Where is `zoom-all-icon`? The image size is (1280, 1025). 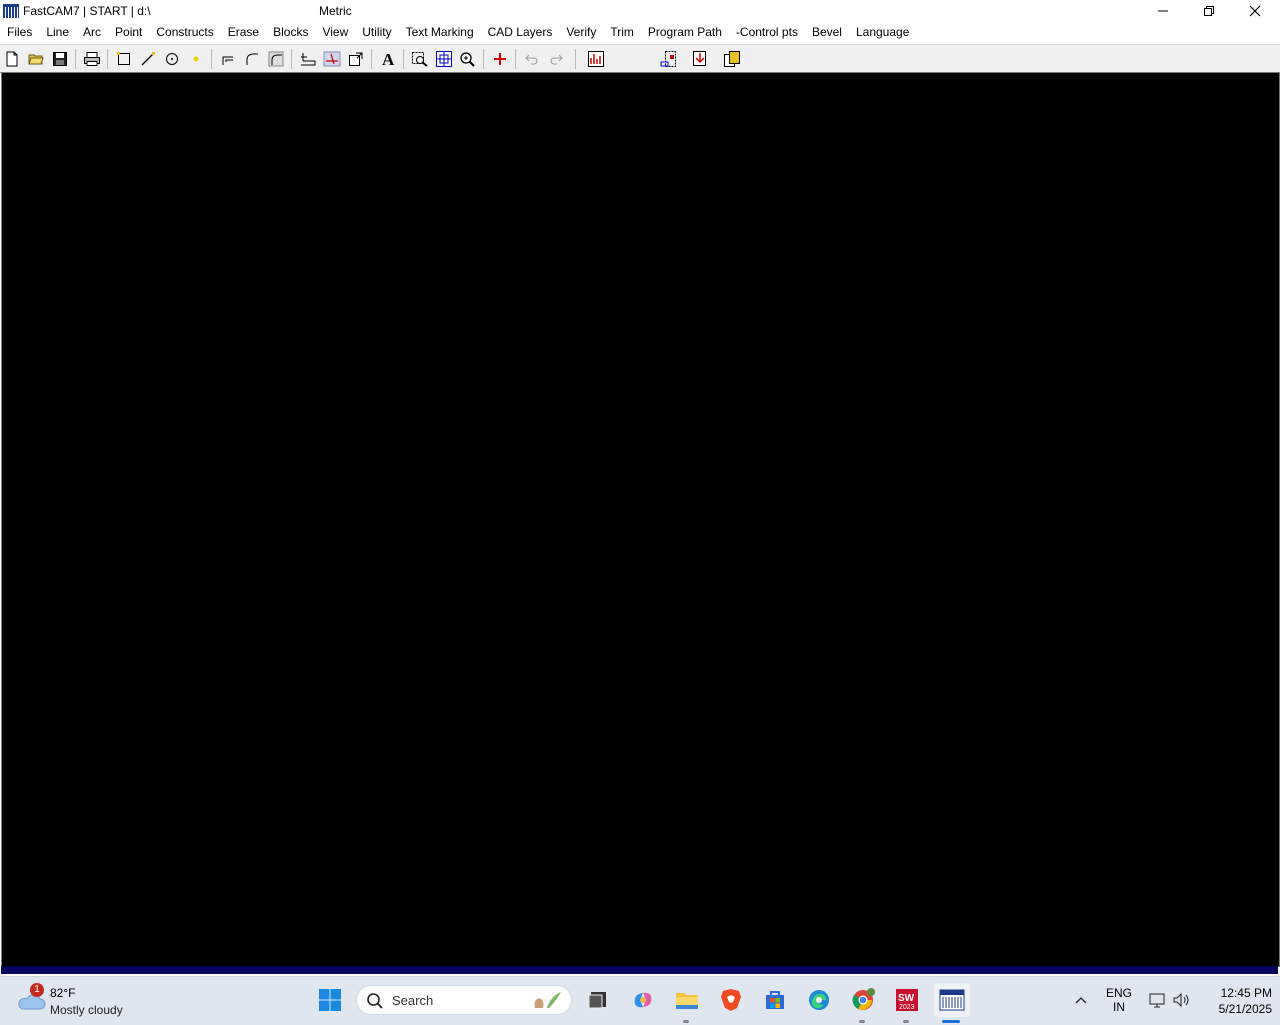
zoom-all-icon is located at coordinates (444, 59).